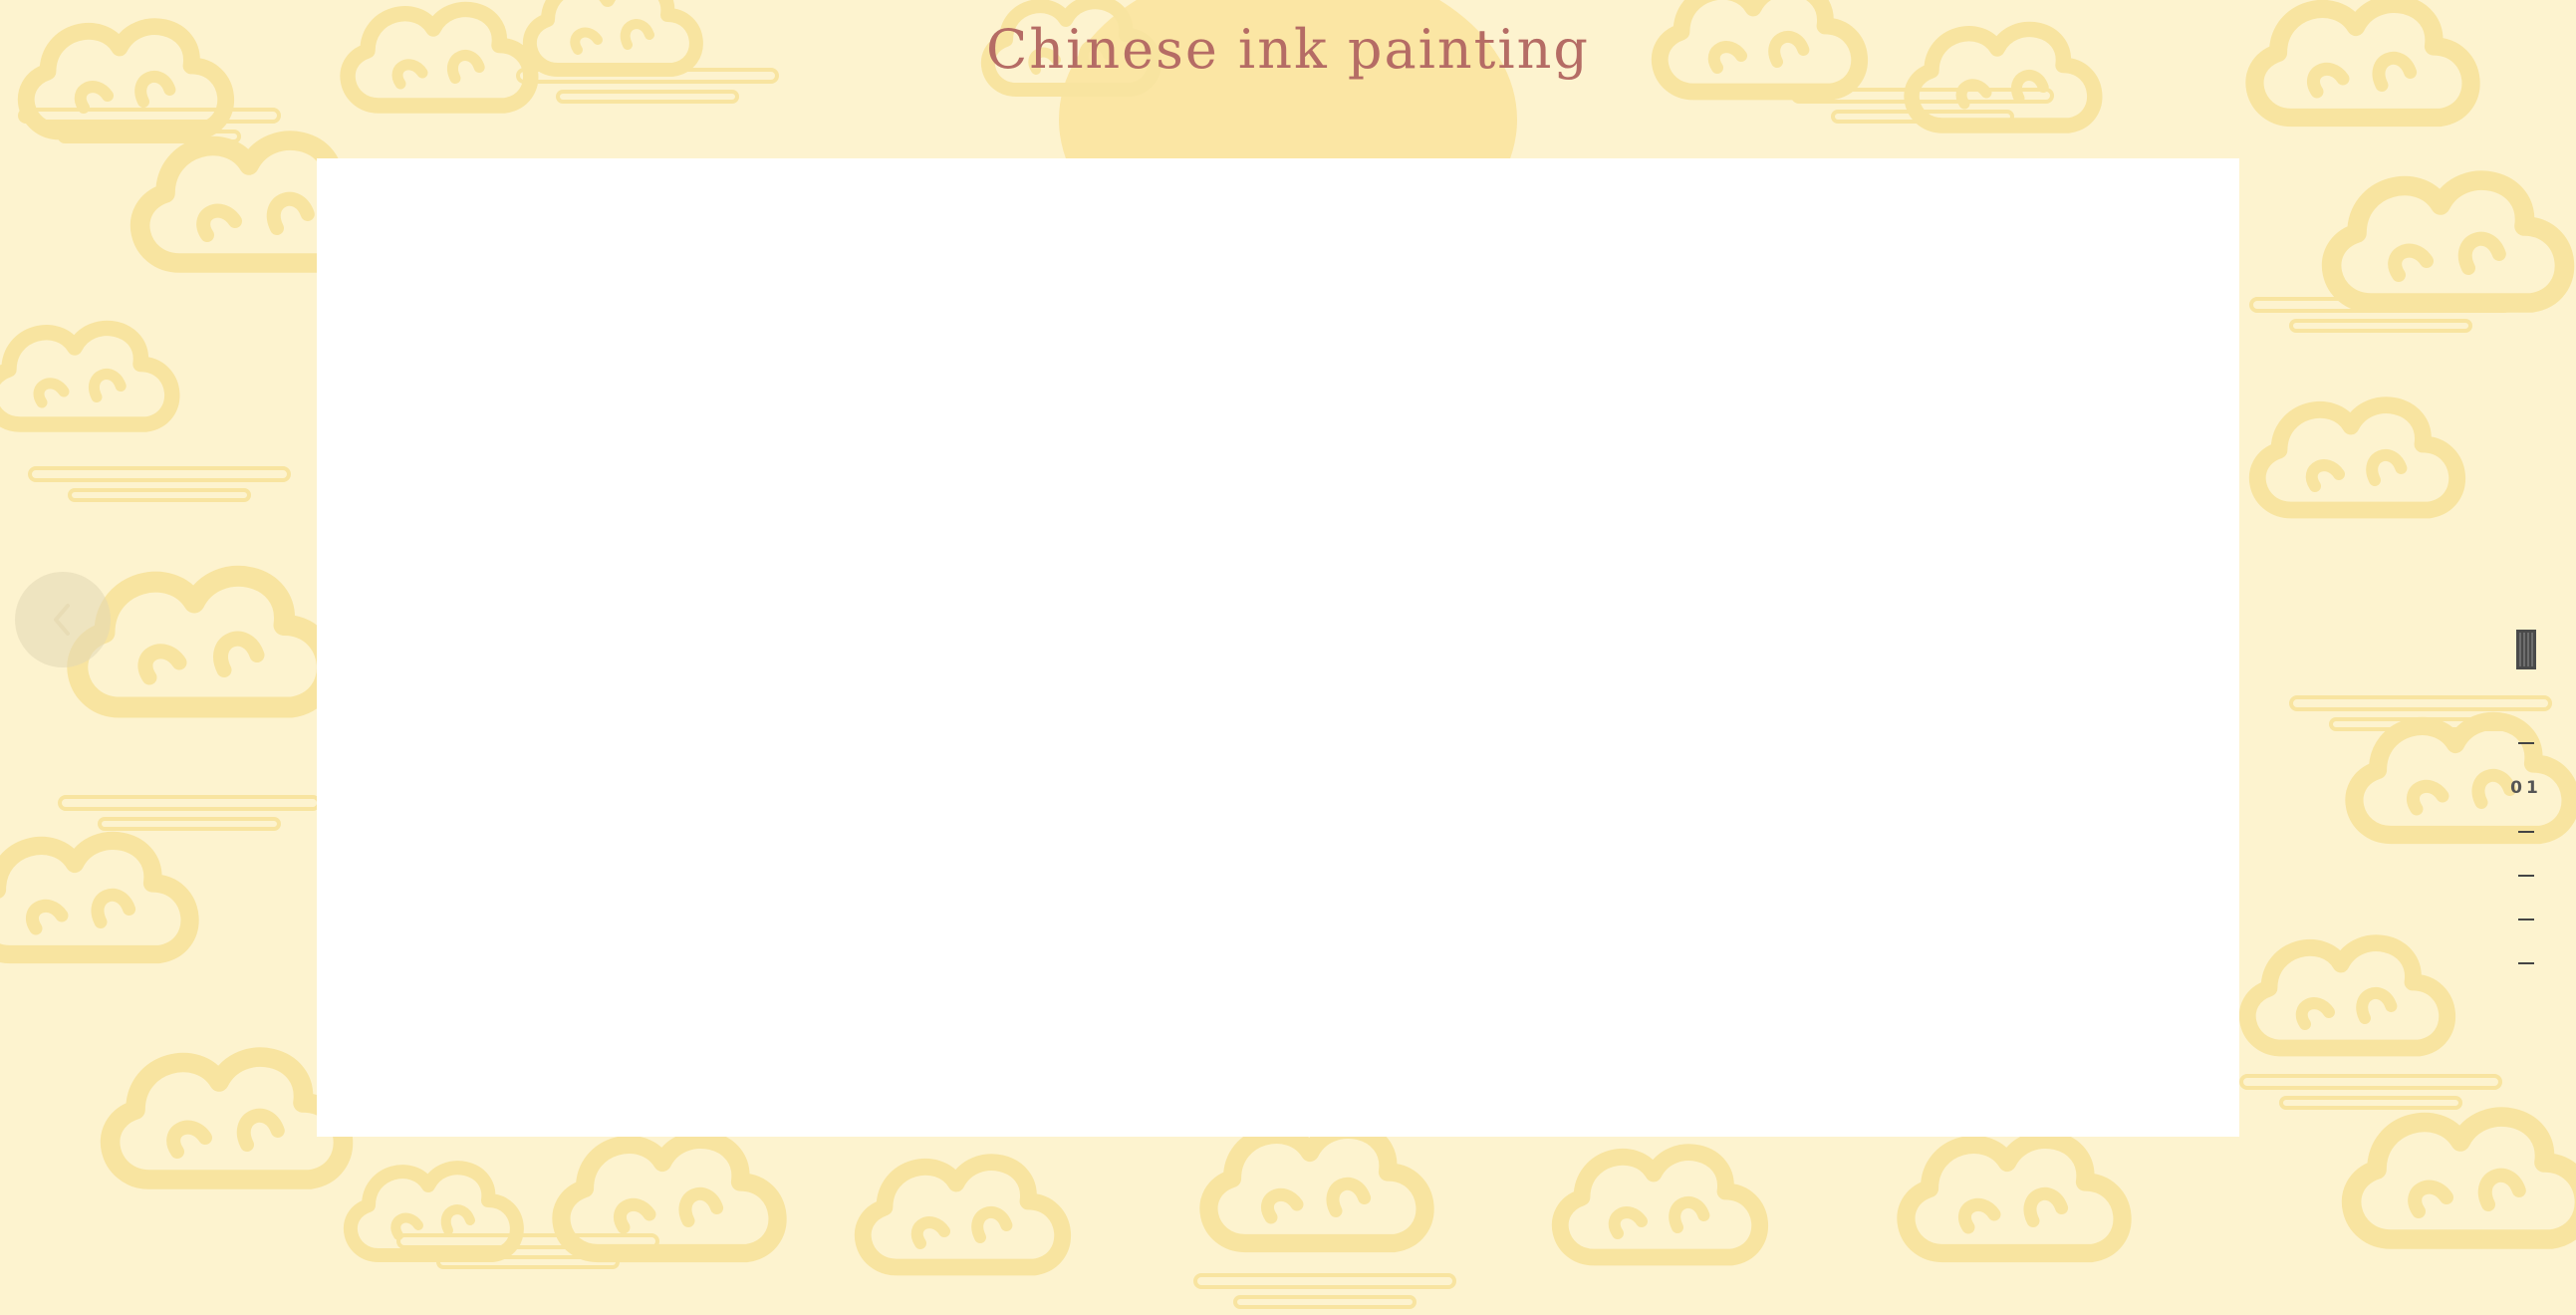 The image size is (2576, 1315). I want to click on seal-stamp-icon, so click(2526, 649).